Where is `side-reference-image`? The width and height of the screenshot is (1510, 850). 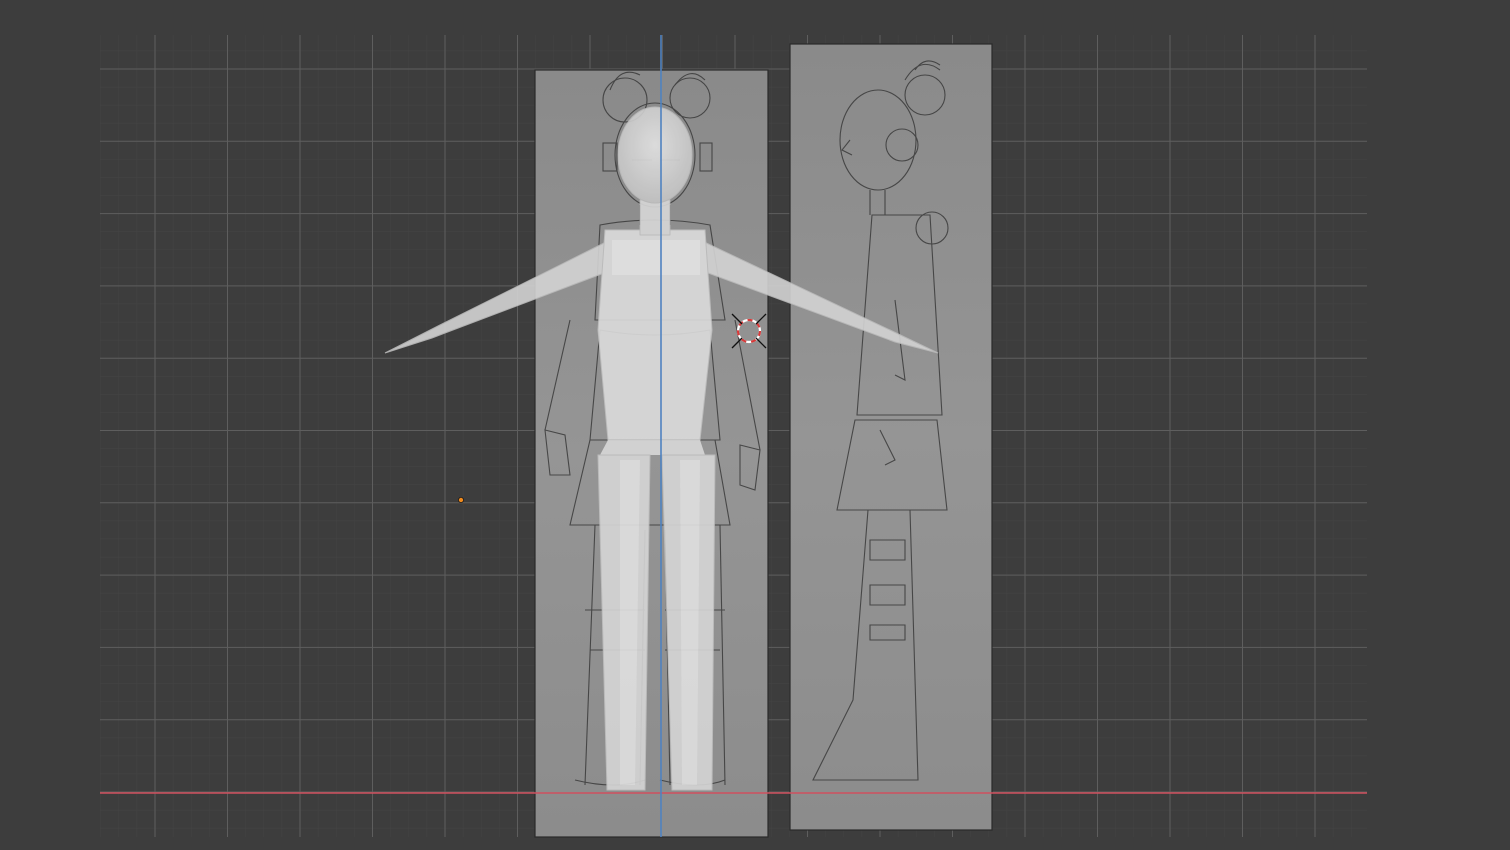 side-reference-image is located at coordinates (891, 437).